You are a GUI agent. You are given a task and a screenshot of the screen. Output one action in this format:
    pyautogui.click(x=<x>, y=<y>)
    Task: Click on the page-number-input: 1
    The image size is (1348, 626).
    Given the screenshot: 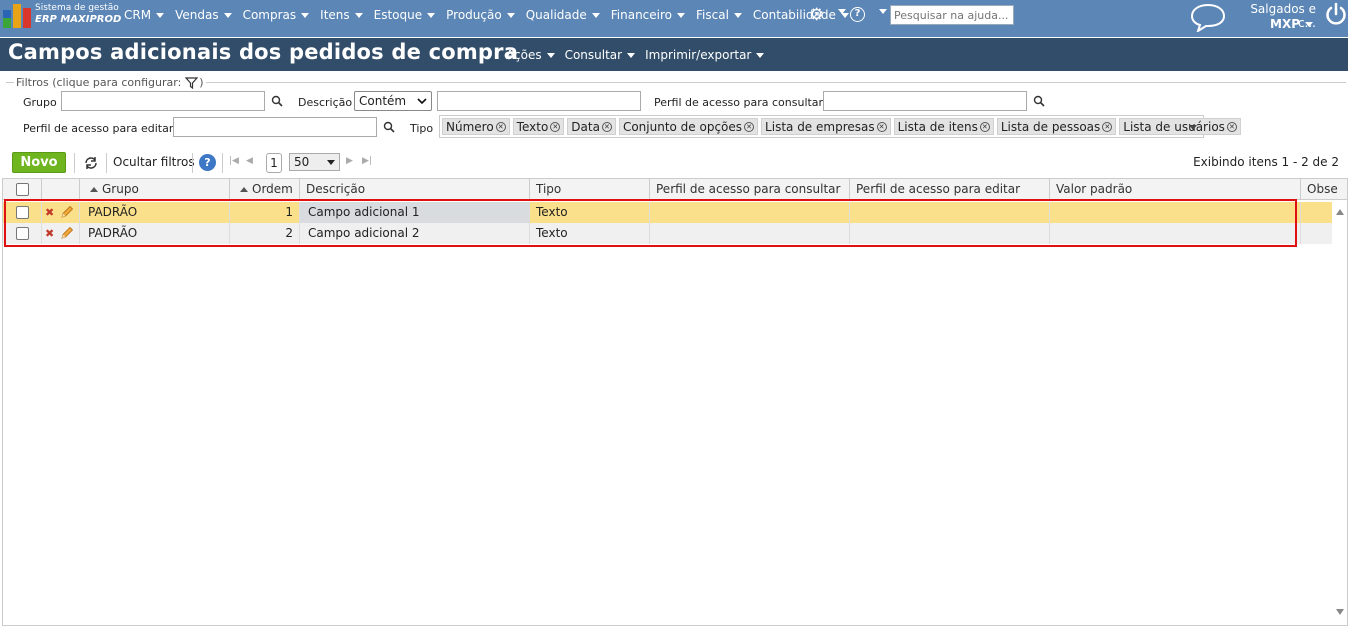 What is the action you would take?
    pyautogui.click(x=274, y=163)
    